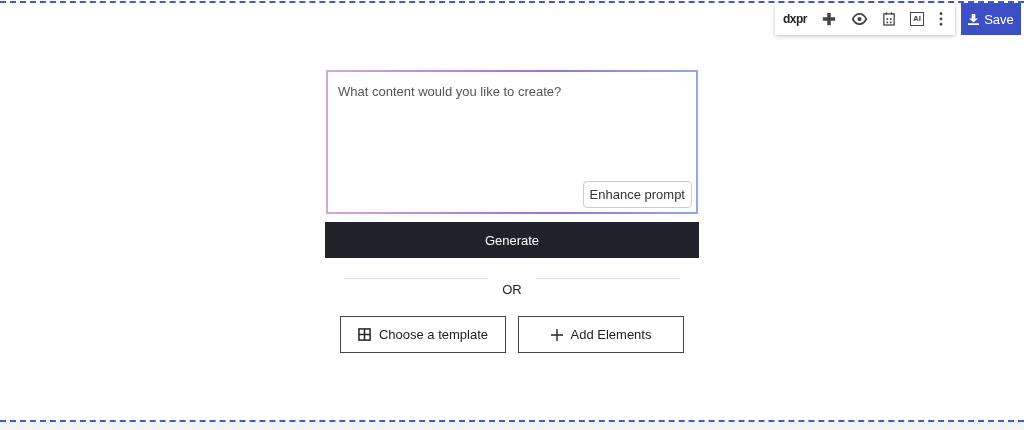 The width and height of the screenshot is (1024, 430). I want to click on add-elements-button: Add Elements, so click(601, 334).